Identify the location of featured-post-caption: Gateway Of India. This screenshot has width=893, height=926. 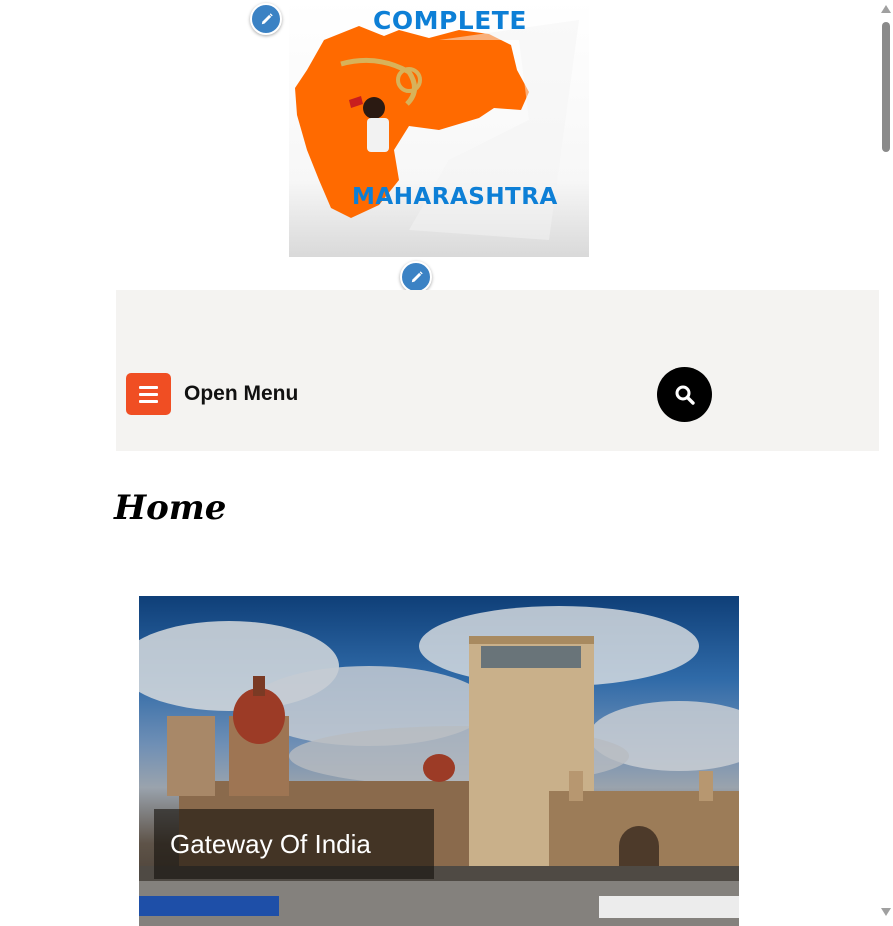
(294, 844).